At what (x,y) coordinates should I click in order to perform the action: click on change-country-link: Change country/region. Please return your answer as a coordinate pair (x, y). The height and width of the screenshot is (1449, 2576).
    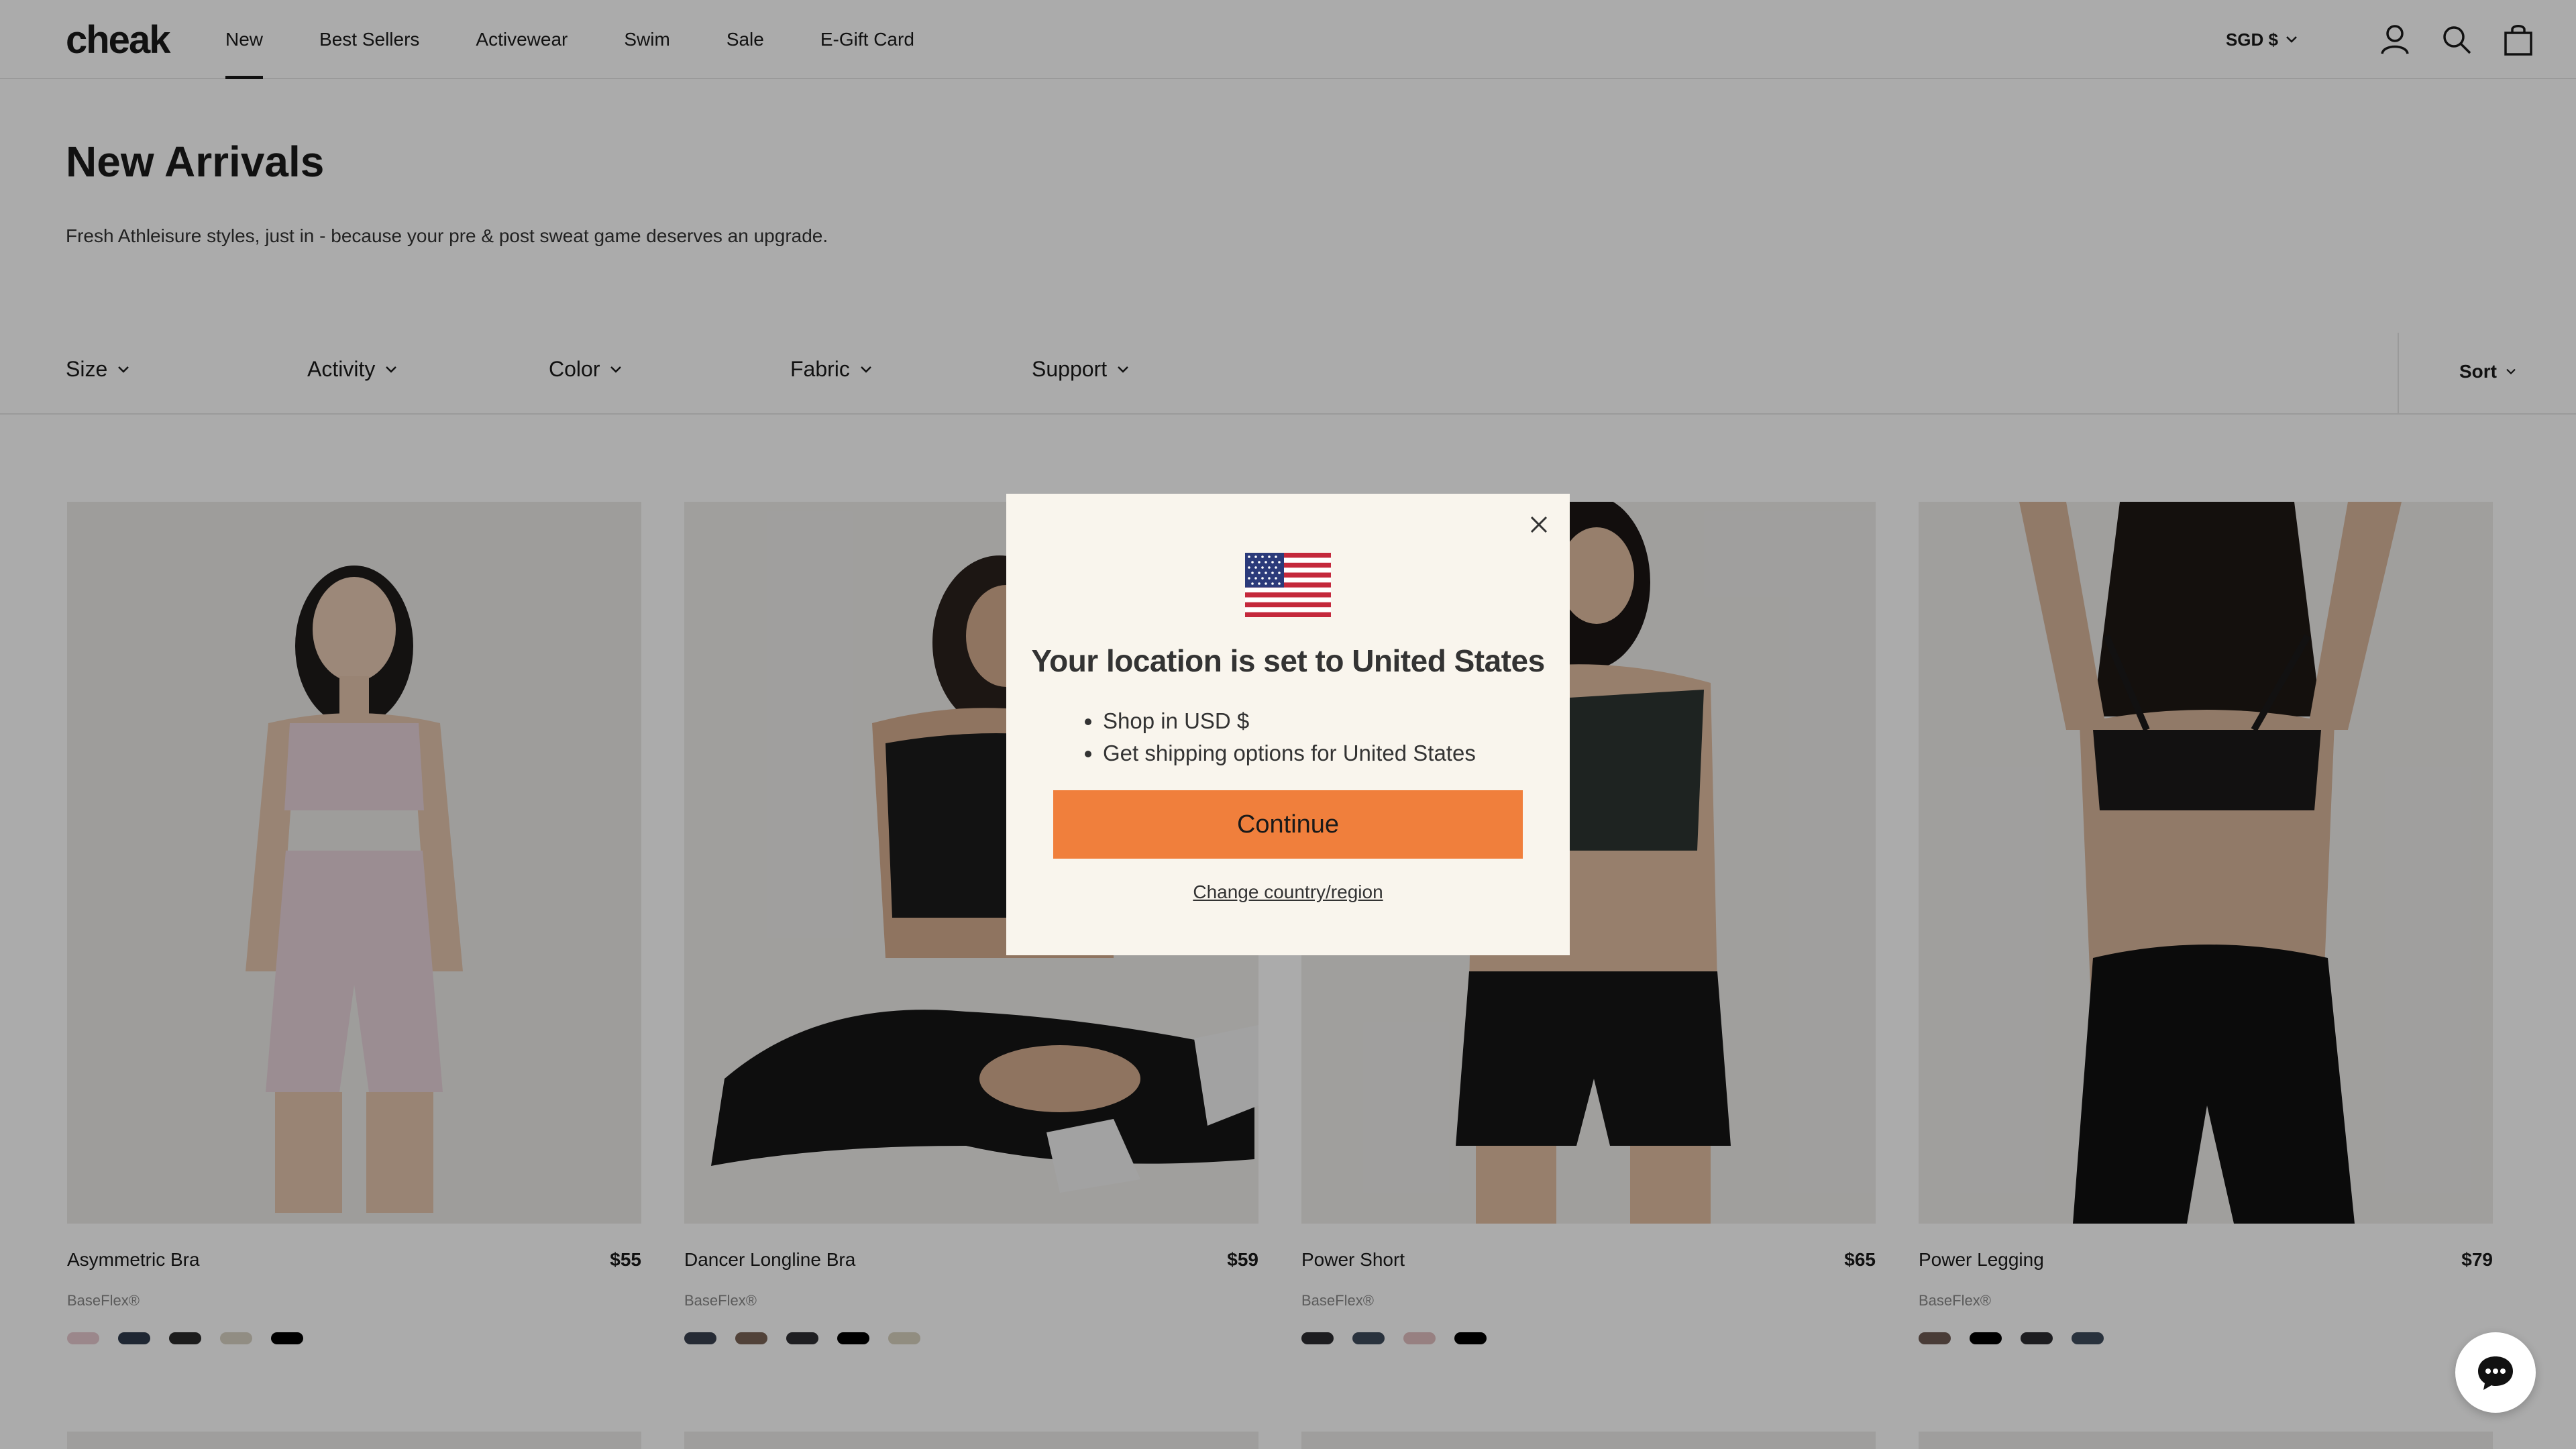
    Looking at the image, I should click on (1288, 892).